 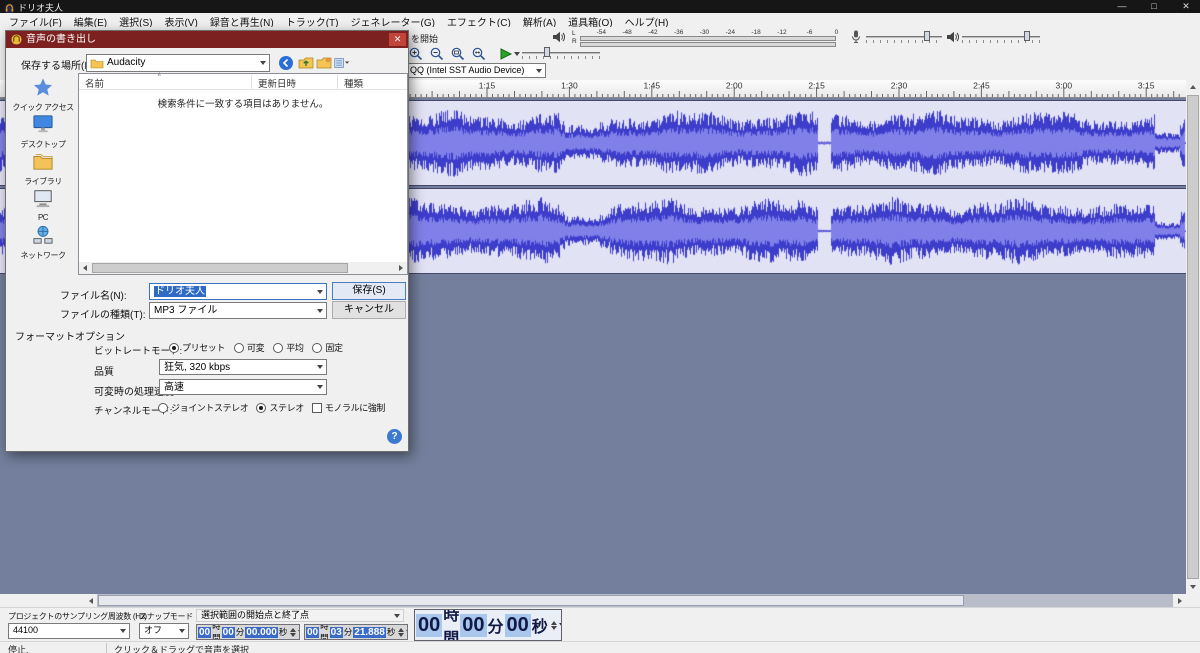 What do you see at coordinates (90, 21) in the screenshot?
I see `menu-item-1: 編集(E)` at bounding box center [90, 21].